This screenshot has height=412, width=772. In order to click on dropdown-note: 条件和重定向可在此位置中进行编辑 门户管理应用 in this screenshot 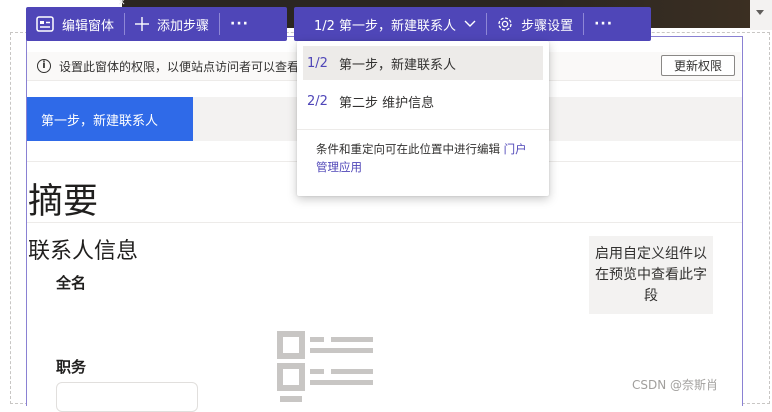, I will do `click(425, 158)`.